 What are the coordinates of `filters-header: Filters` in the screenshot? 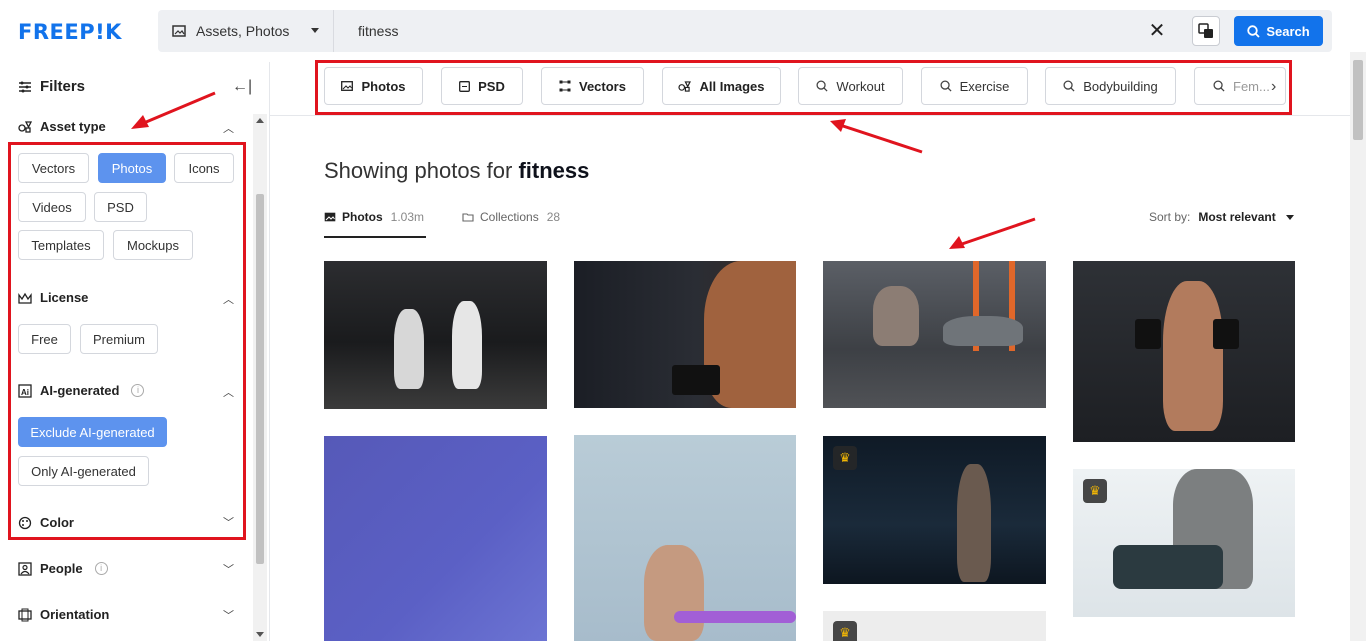 It's located at (51, 86).